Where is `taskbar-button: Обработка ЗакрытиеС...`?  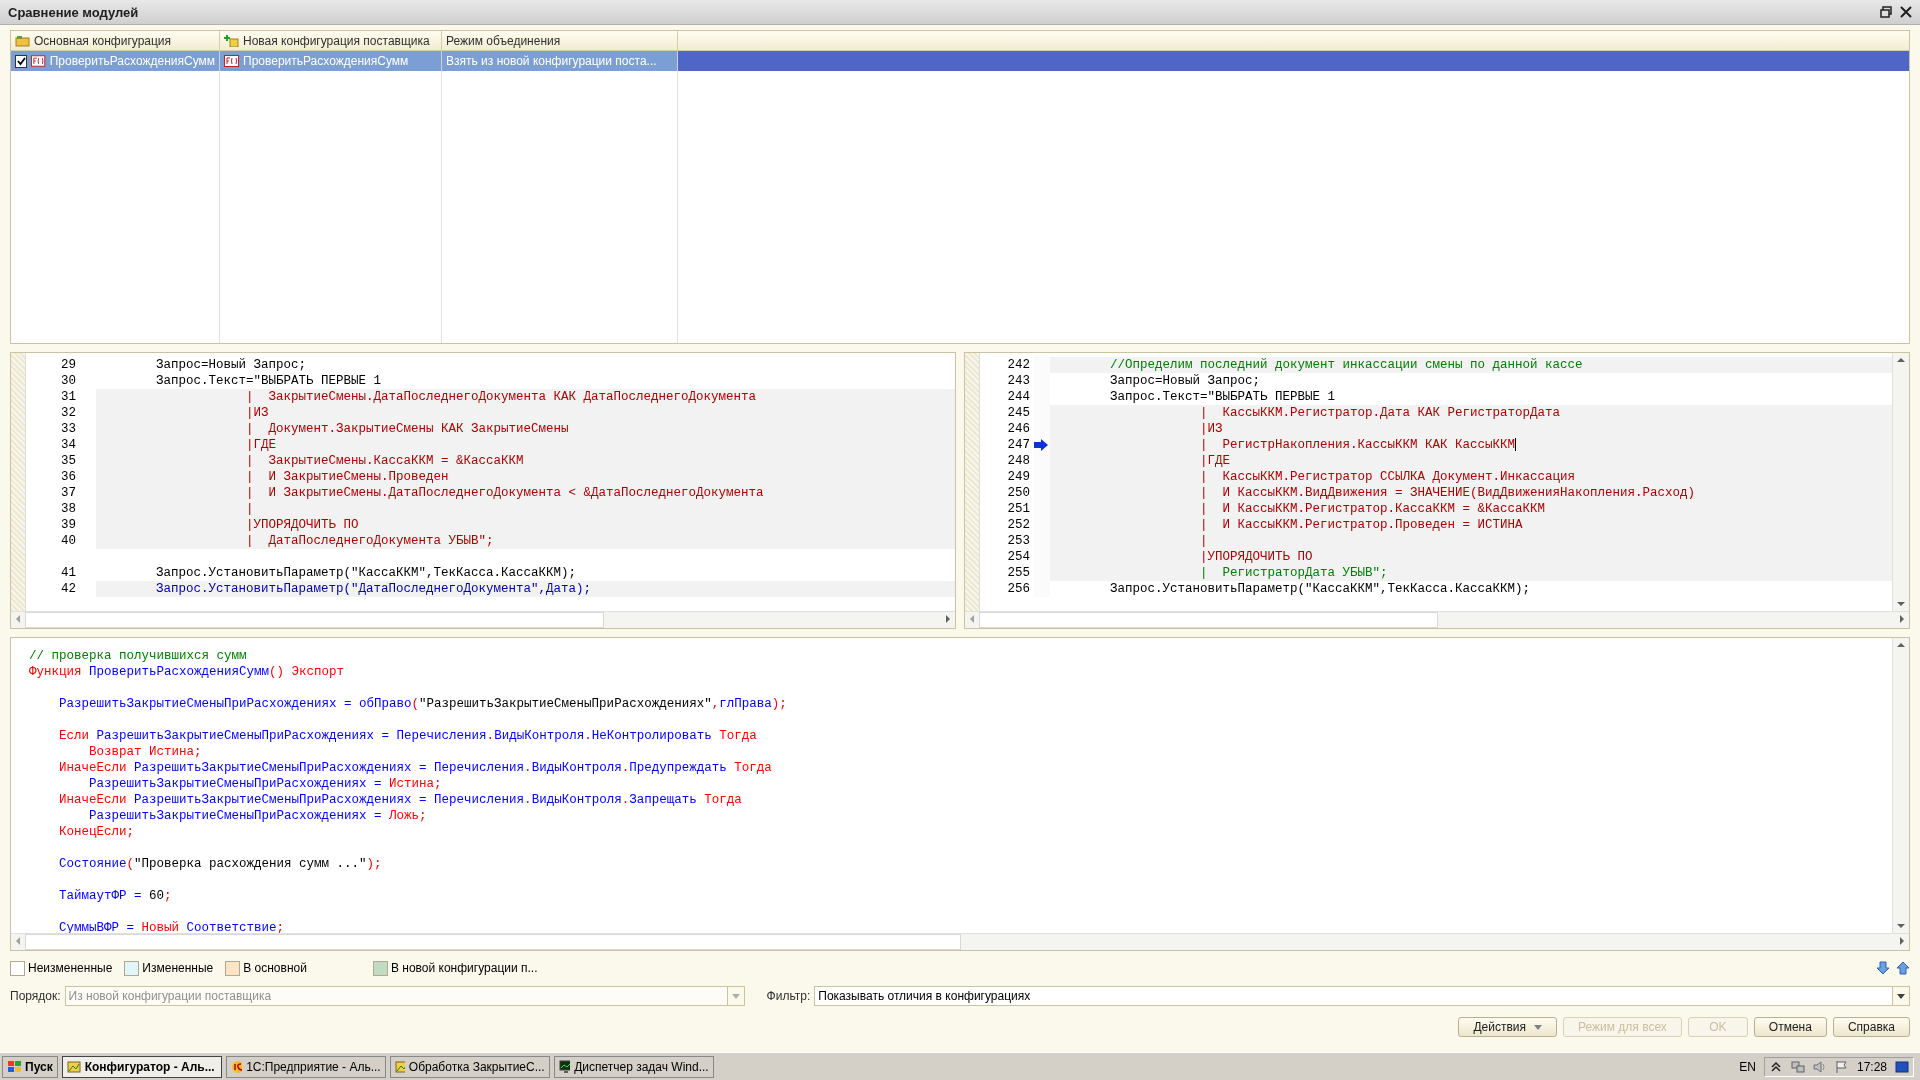
taskbar-button: Обработка ЗакрытиеС... is located at coordinates (469, 1067).